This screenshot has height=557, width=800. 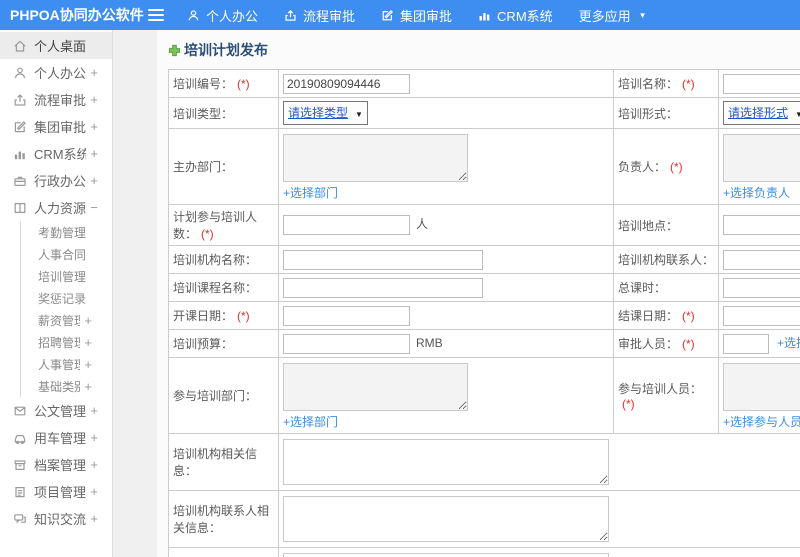 What do you see at coordinates (20, 465) in the screenshot?
I see `archive-icon` at bounding box center [20, 465].